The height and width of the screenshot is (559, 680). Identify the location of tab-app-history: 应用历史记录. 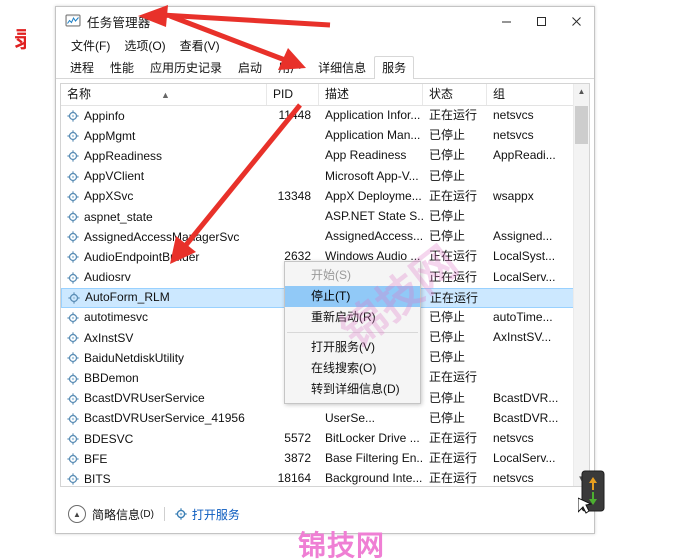
(186, 67).